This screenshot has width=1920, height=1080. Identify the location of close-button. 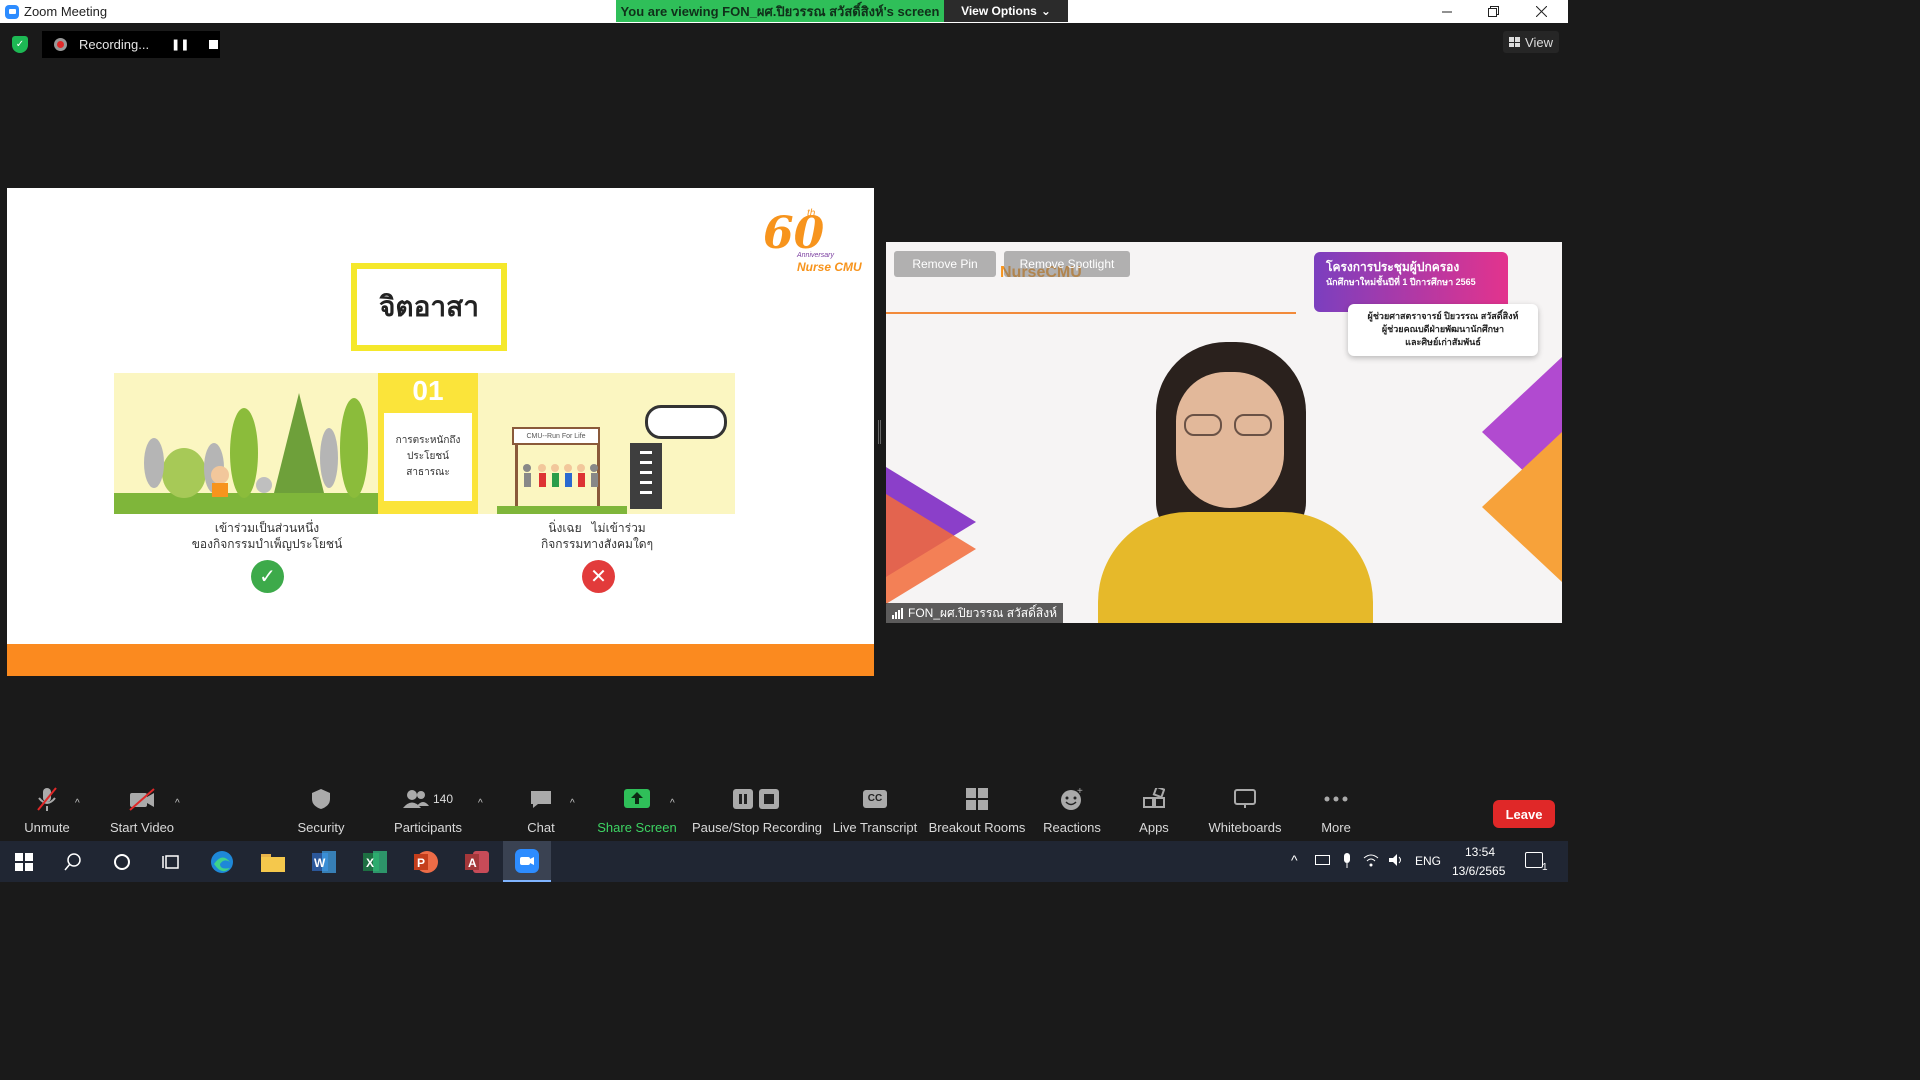
(1541, 11).